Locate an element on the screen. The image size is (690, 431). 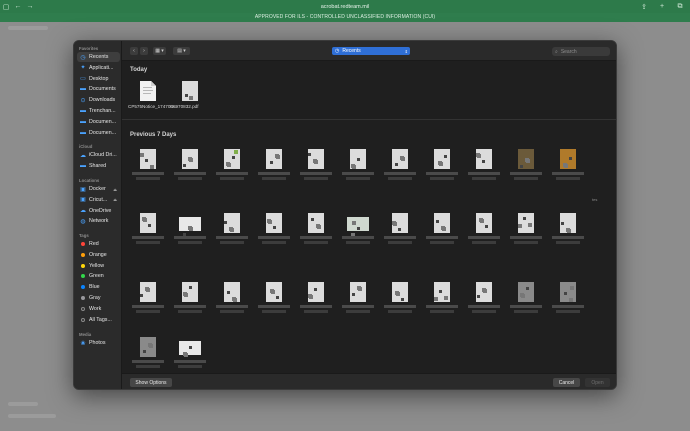
sidebar-item-red: Red is located at coordinates (98, 244).